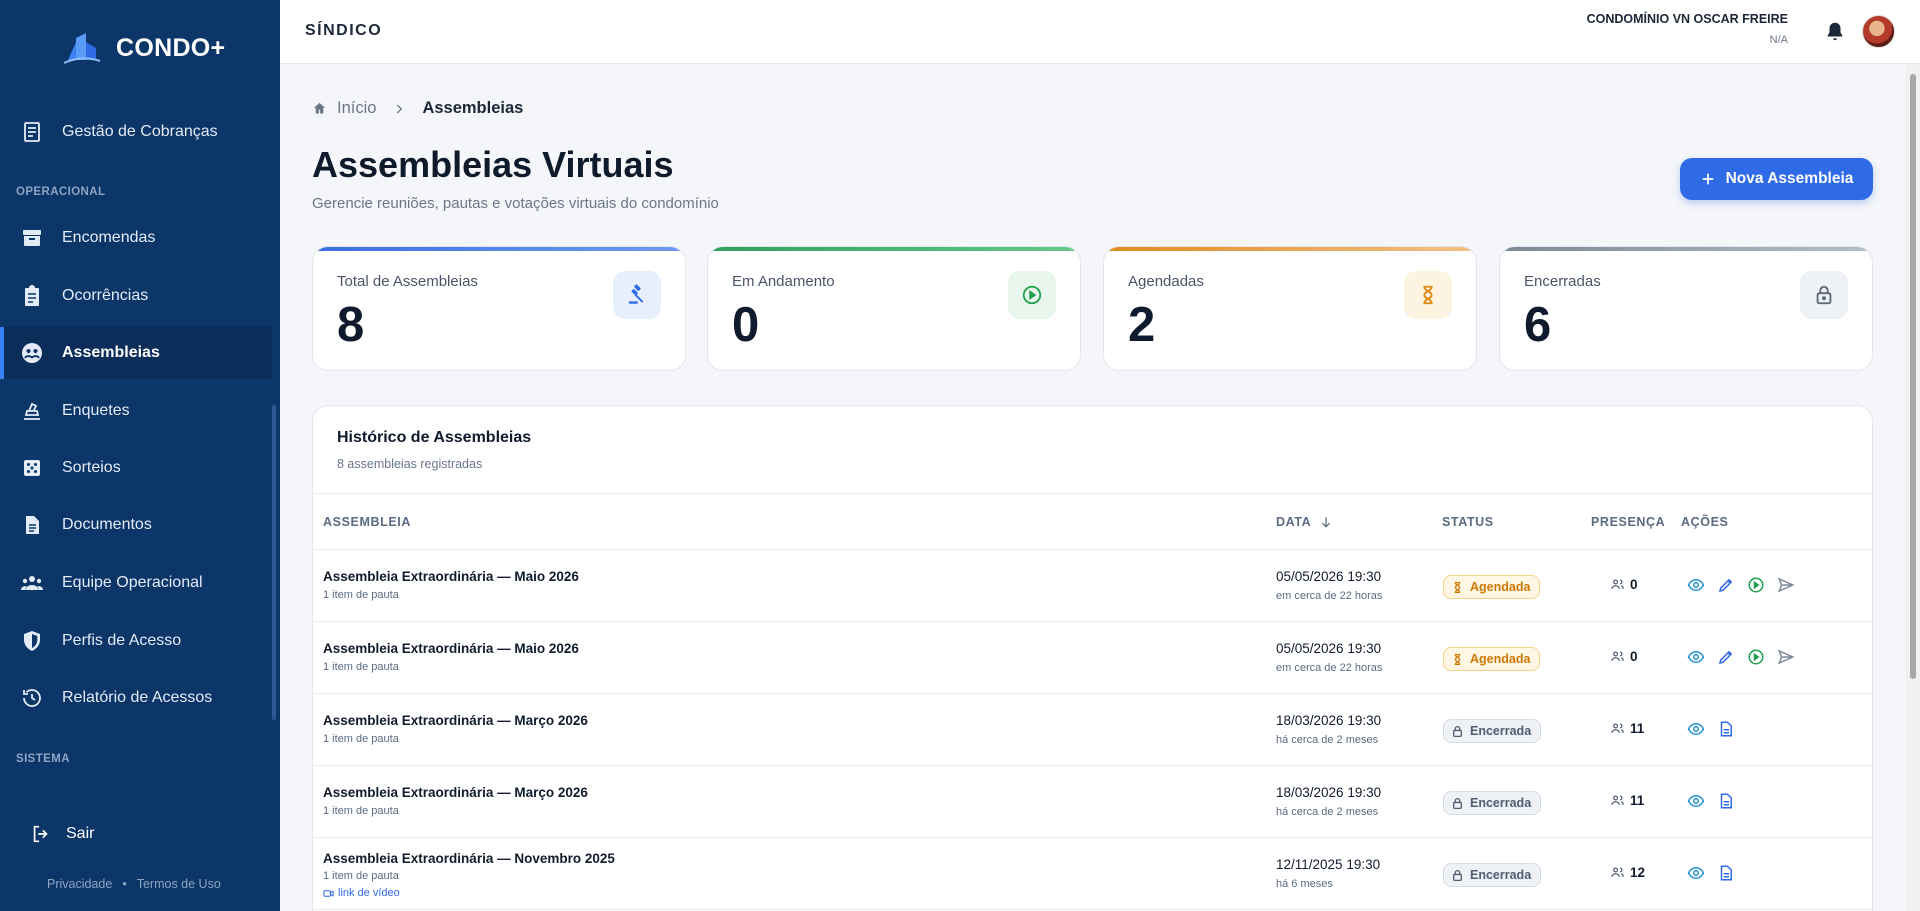 This screenshot has width=1920, height=911. I want to click on scrollbar-thumb, so click(1913, 376).